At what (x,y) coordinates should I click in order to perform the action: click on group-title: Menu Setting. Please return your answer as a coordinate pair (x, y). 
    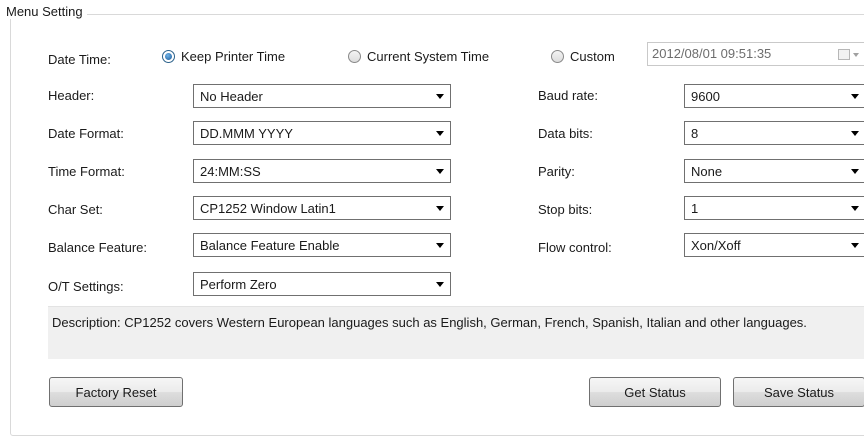
    Looking at the image, I should click on (46, 11).